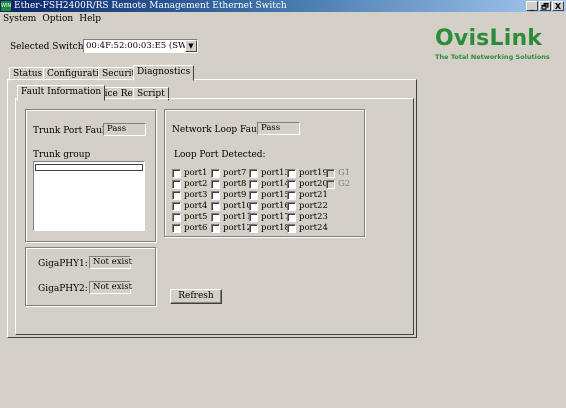 The height and width of the screenshot is (408, 566). What do you see at coordinates (215, 184) in the screenshot?
I see `checkbox-port8` at bounding box center [215, 184].